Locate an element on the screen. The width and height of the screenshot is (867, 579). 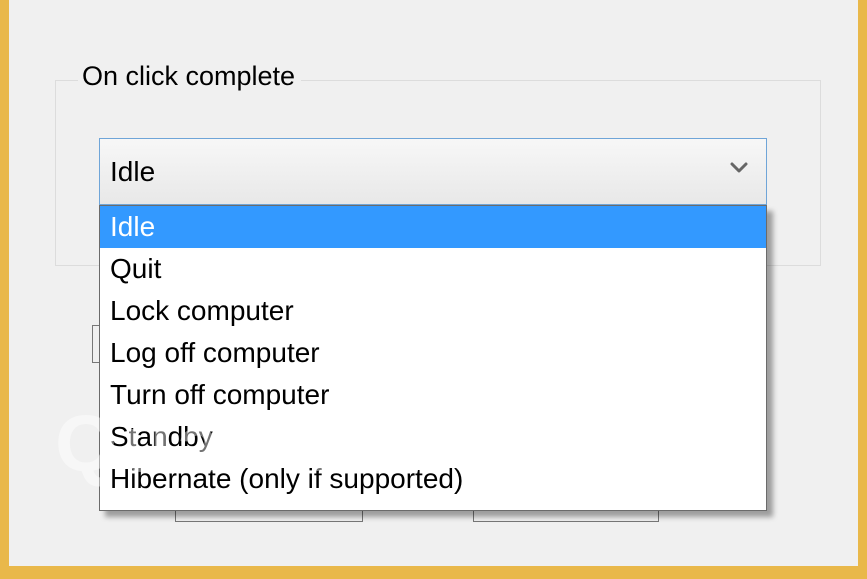
dropdown-item-hibernate: Hibernate (only if supported) is located at coordinates (433, 479).